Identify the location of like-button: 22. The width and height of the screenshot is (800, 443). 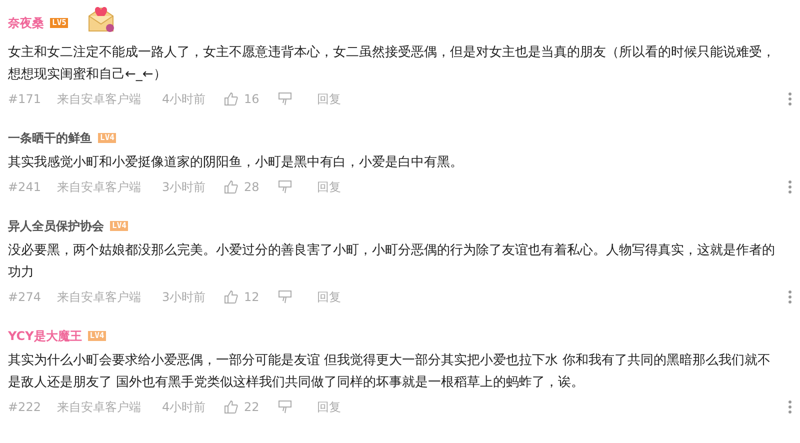
(251, 407).